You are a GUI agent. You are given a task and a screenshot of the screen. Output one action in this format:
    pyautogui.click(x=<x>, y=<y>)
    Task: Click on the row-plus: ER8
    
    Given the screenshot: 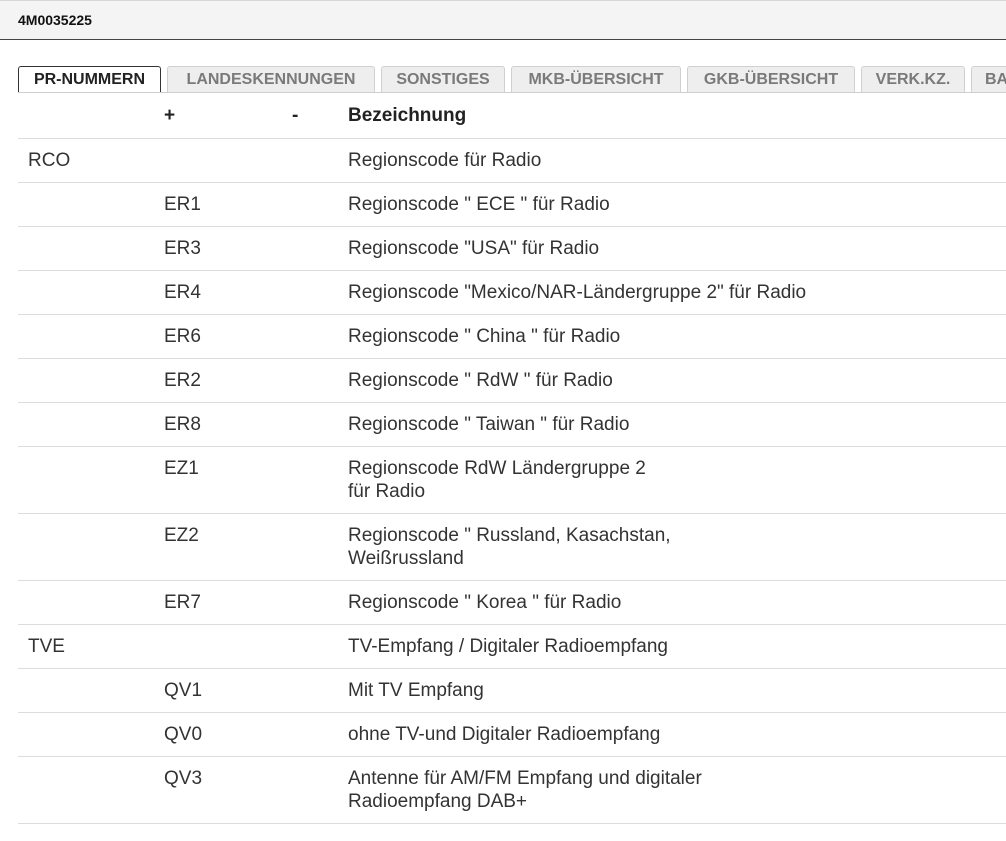 What is the action you would take?
    pyautogui.click(x=182, y=424)
    